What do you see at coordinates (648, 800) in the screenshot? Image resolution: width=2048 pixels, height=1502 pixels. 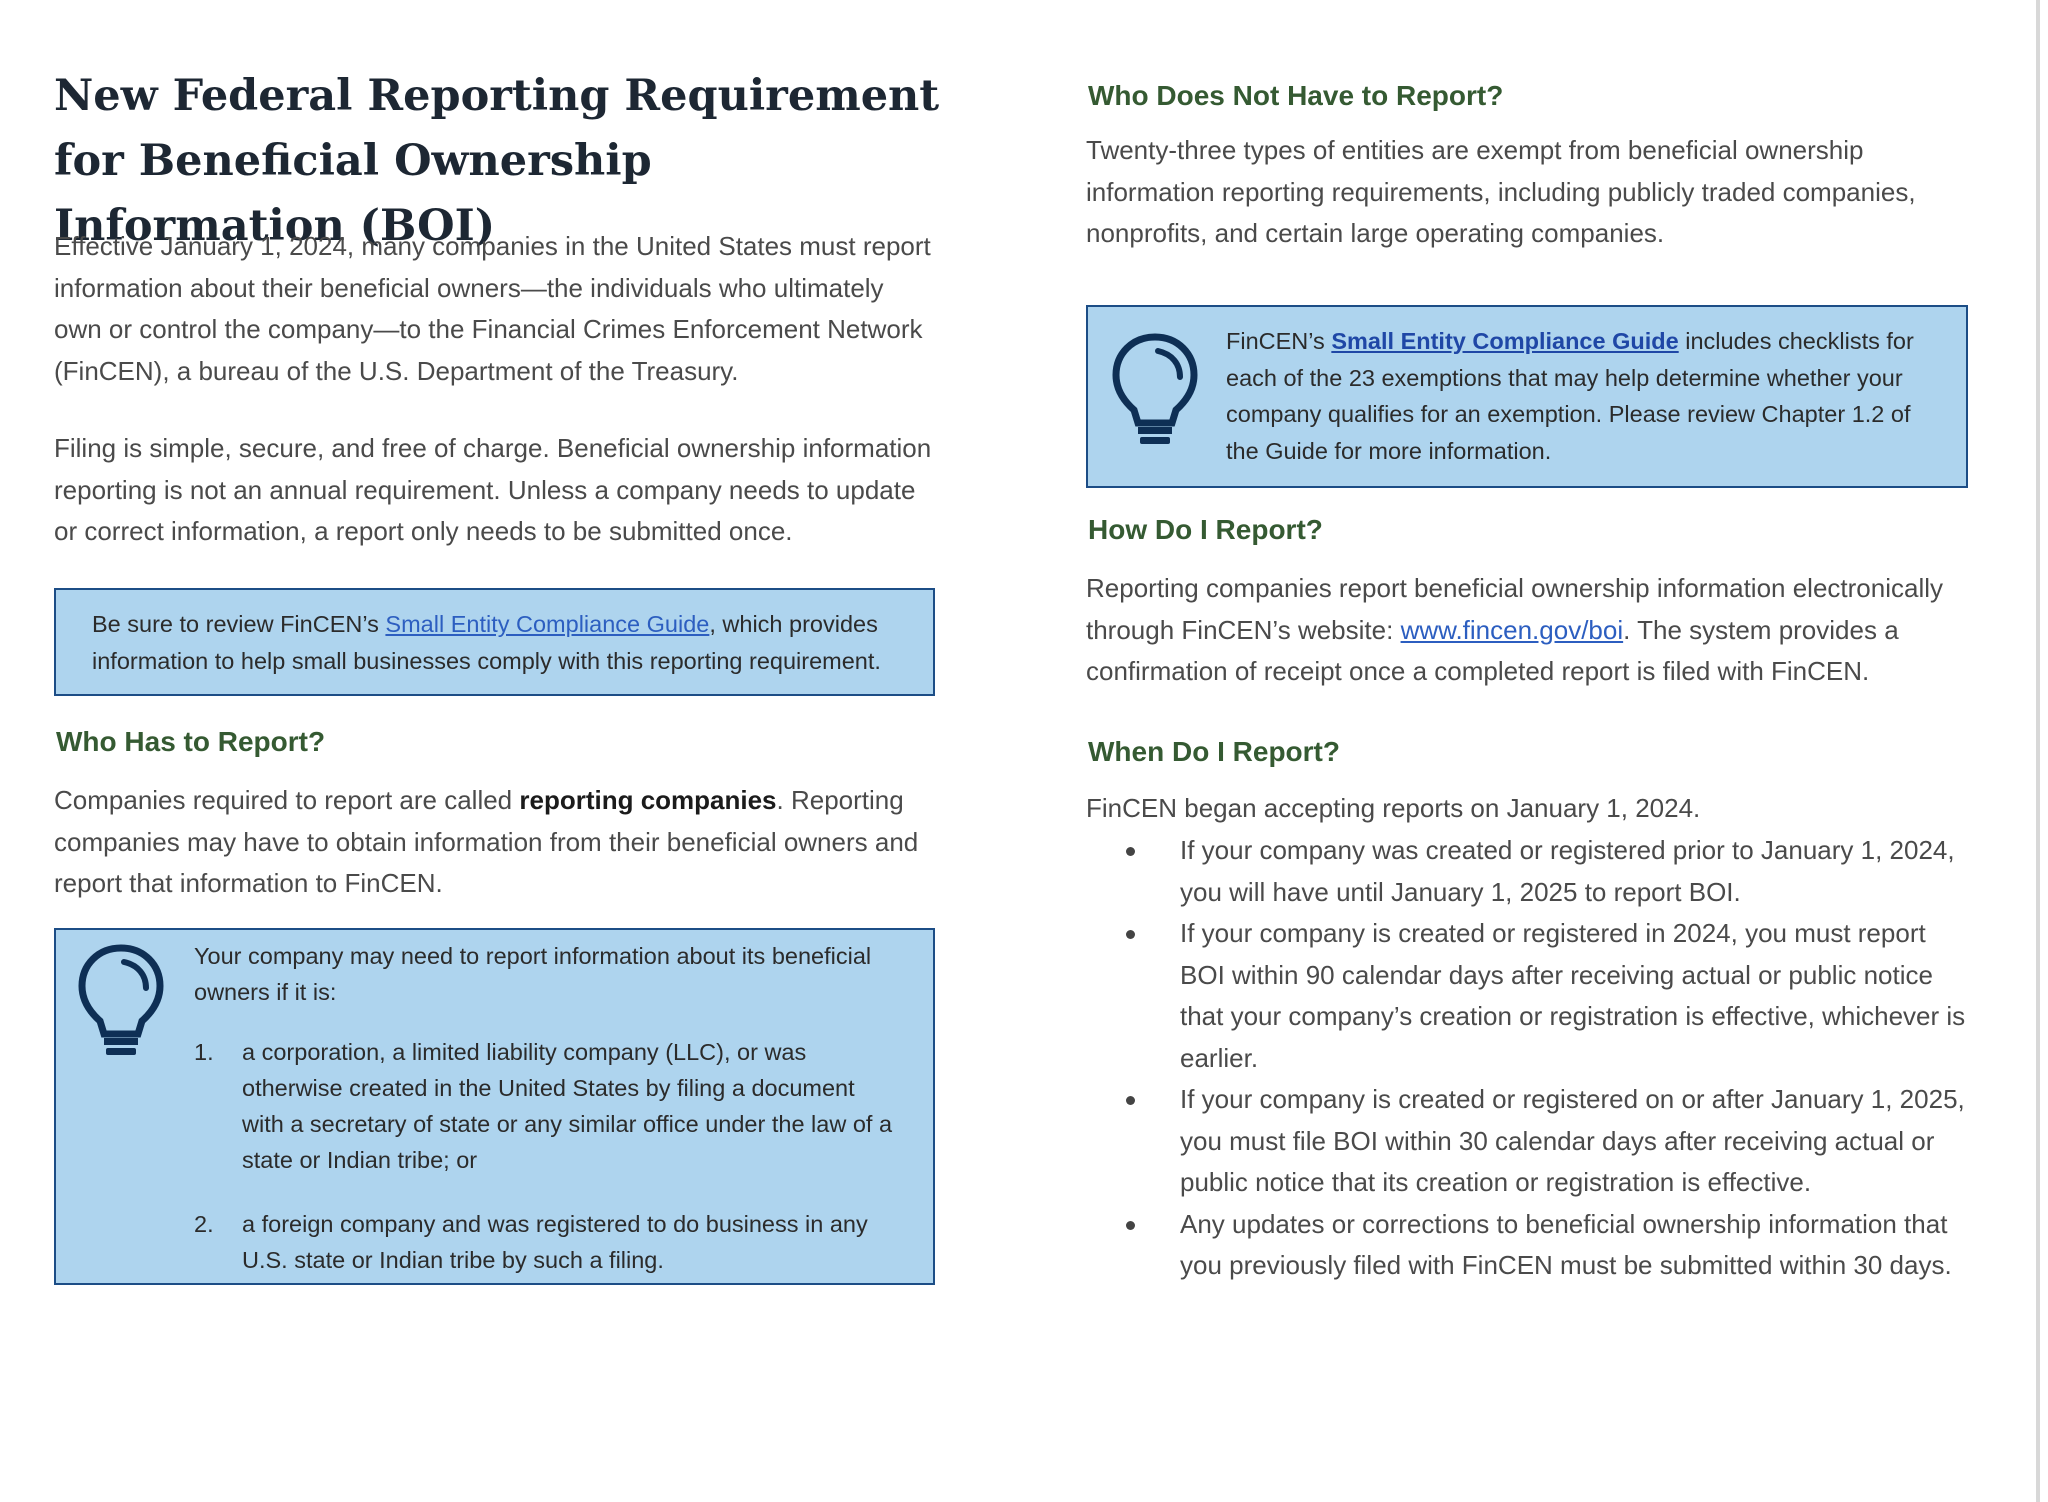 I see `reporting-companies-term: reporting companies` at bounding box center [648, 800].